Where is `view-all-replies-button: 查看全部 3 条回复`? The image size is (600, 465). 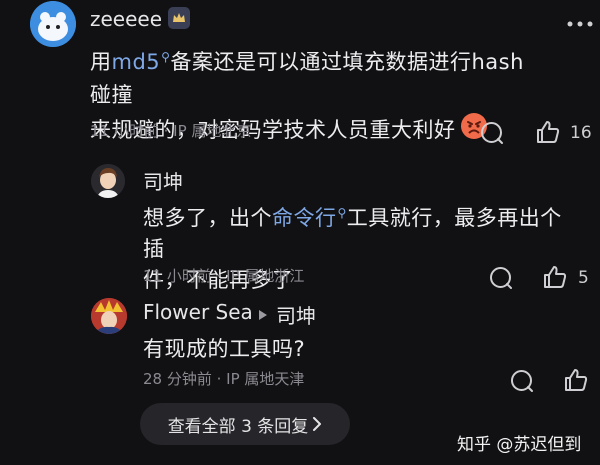
view-all-replies-button: 查看全部 3 条回复 is located at coordinates (245, 424).